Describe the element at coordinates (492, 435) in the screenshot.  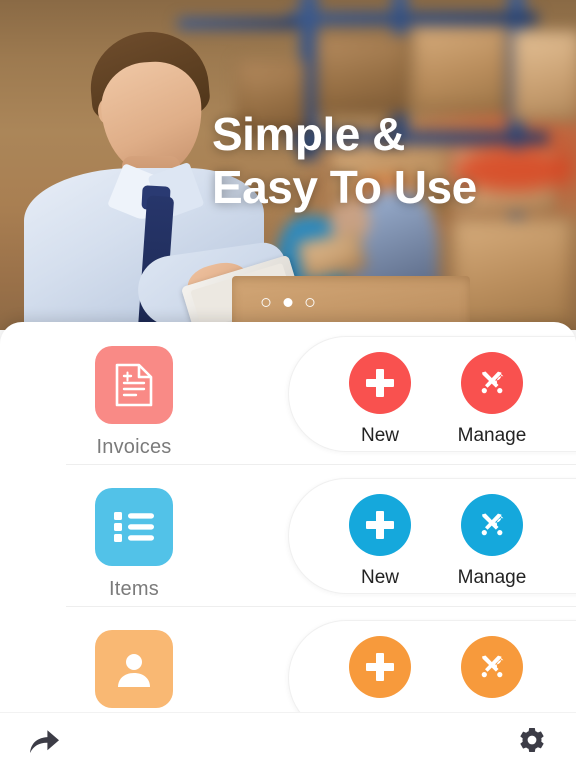
I see `manage-invoices-label: Manage` at that location.